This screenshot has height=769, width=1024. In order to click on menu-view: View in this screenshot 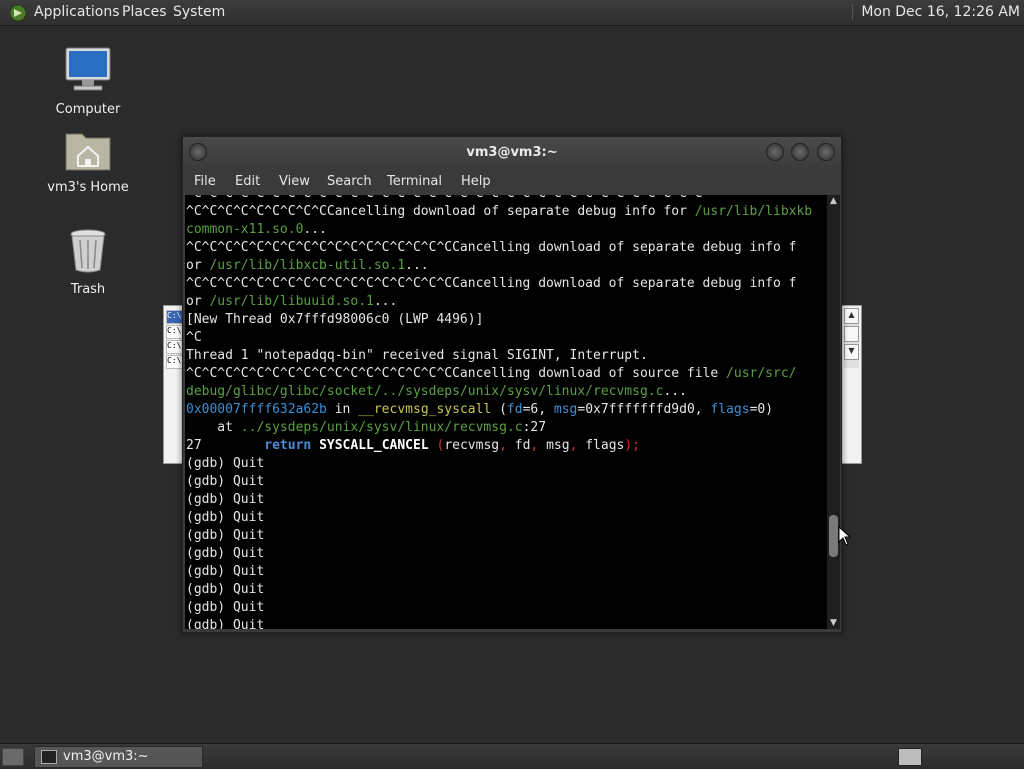, I will do `click(294, 181)`.